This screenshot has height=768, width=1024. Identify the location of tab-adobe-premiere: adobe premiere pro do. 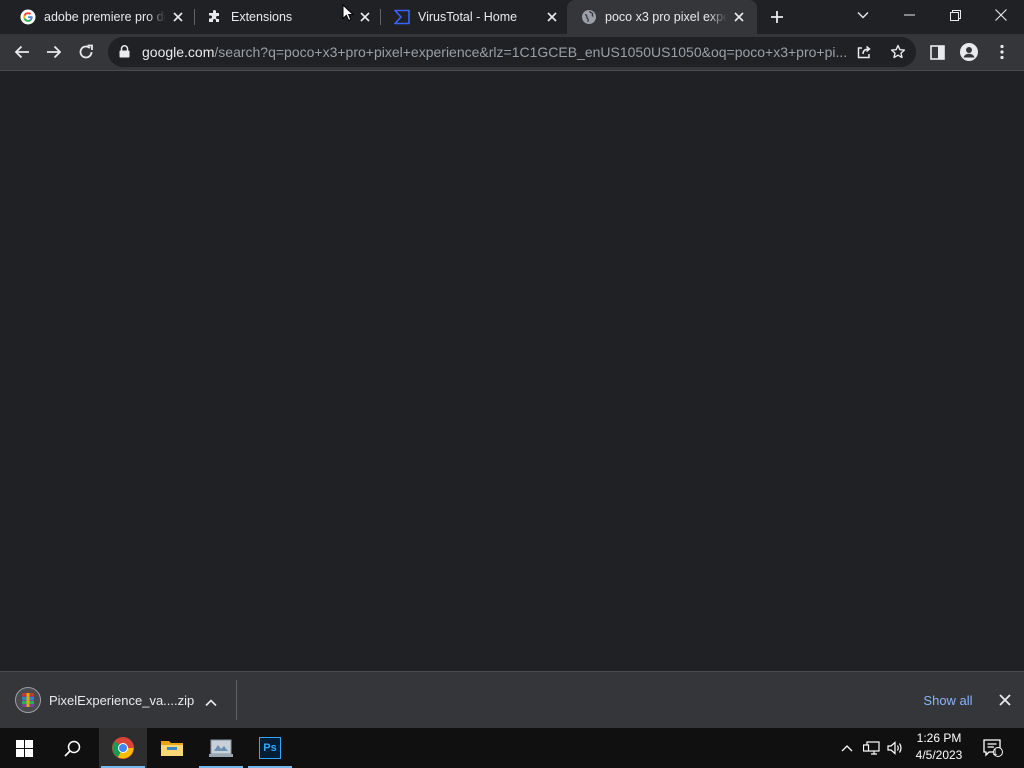
(97, 17).